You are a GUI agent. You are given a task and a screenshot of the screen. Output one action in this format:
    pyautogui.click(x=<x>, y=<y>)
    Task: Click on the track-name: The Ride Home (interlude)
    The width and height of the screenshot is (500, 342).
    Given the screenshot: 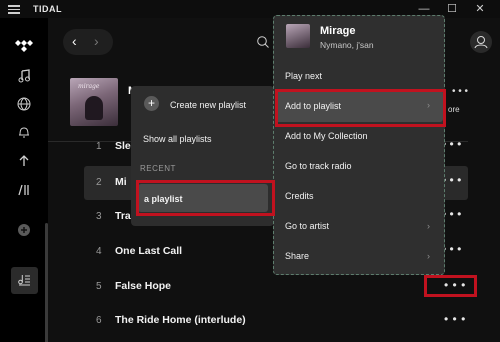 What is the action you would take?
    pyautogui.click(x=180, y=320)
    